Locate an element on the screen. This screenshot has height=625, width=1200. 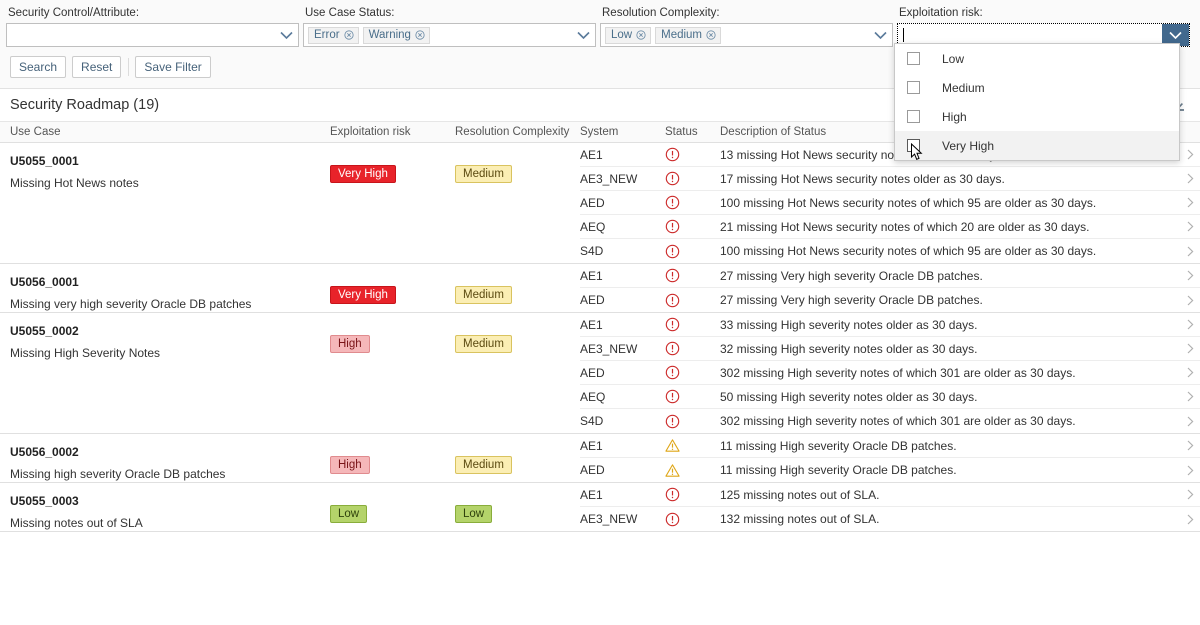
dropdown-option-label: High is located at coordinates (954, 116).